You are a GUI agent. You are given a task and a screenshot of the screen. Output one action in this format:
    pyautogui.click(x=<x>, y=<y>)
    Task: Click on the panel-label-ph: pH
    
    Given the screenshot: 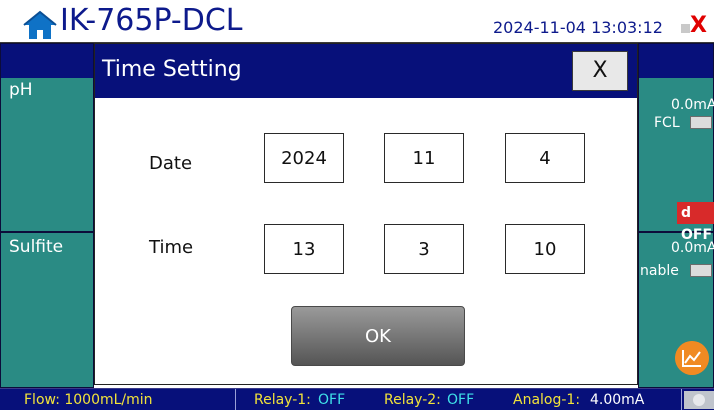 What is the action you would take?
    pyautogui.click(x=21, y=90)
    